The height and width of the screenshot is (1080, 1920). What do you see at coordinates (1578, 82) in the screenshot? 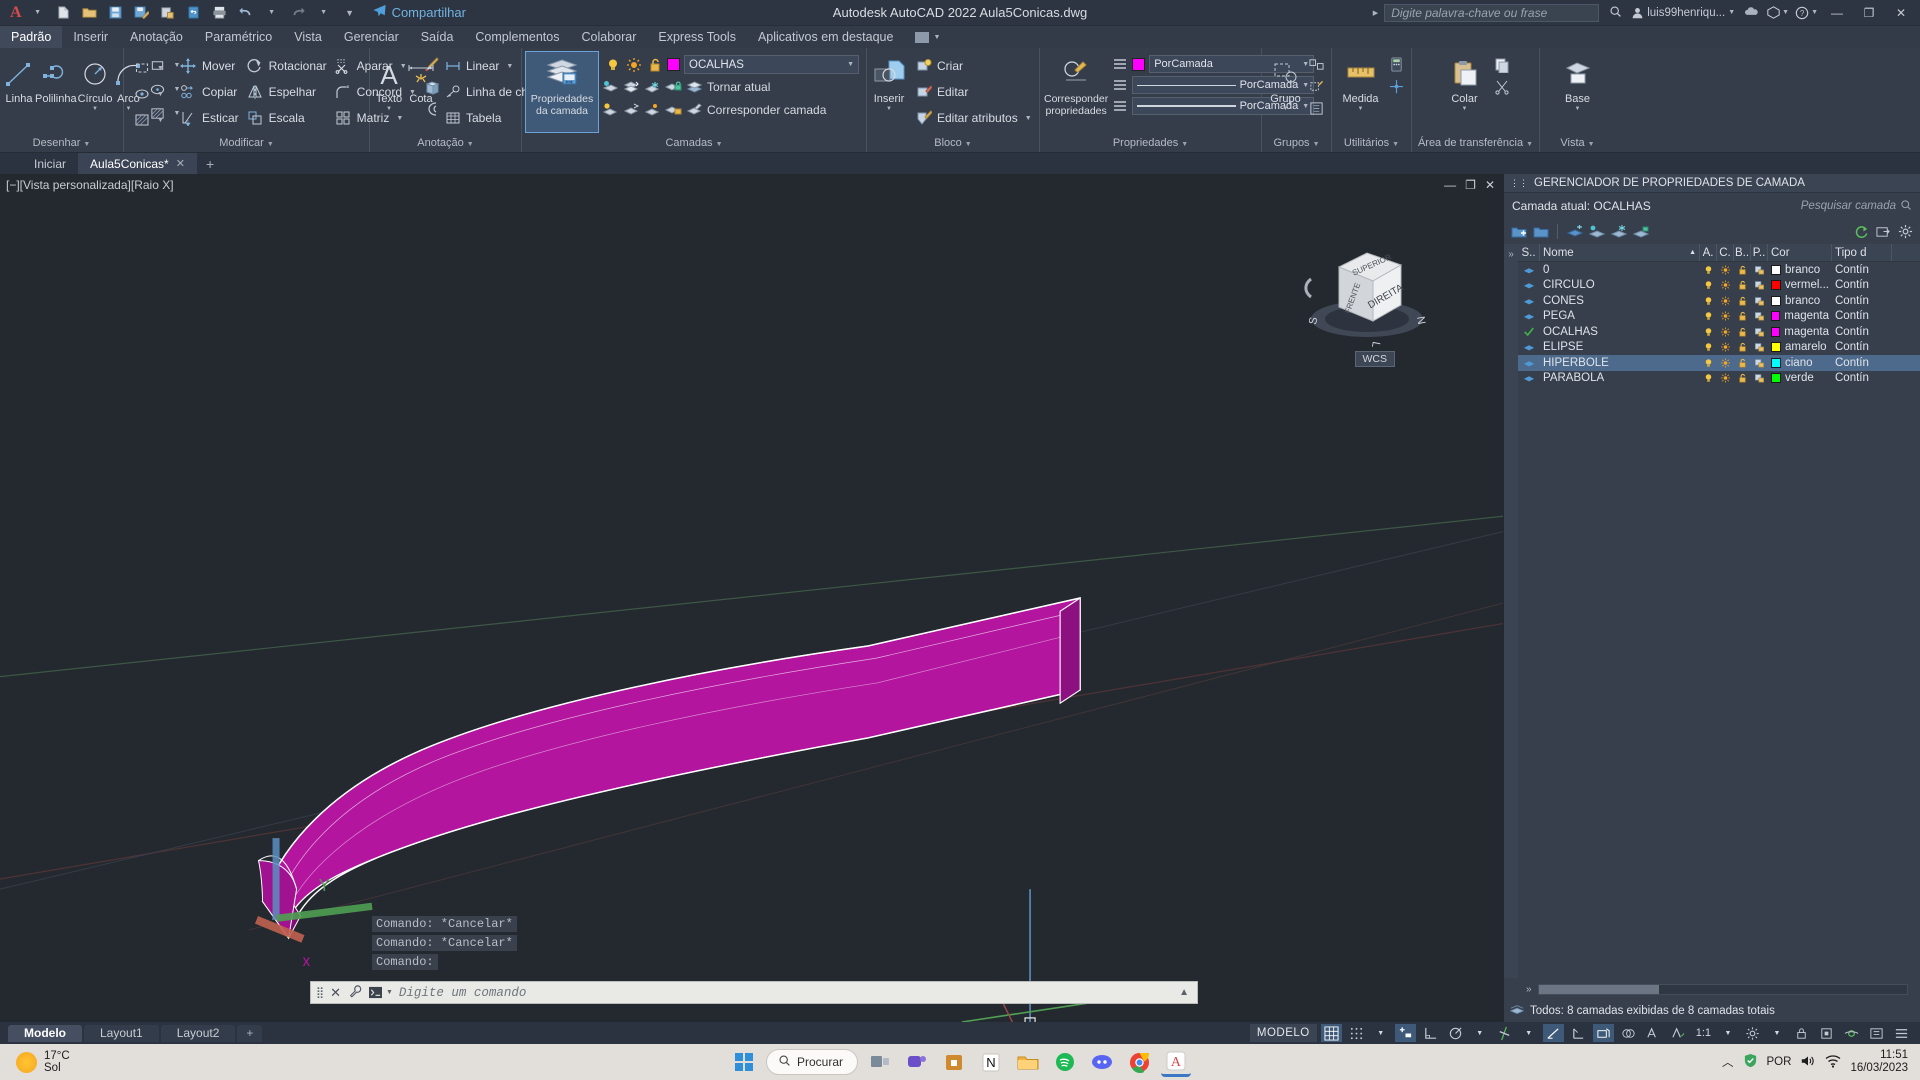
I see `tool-base: Base ▼` at bounding box center [1578, 82].